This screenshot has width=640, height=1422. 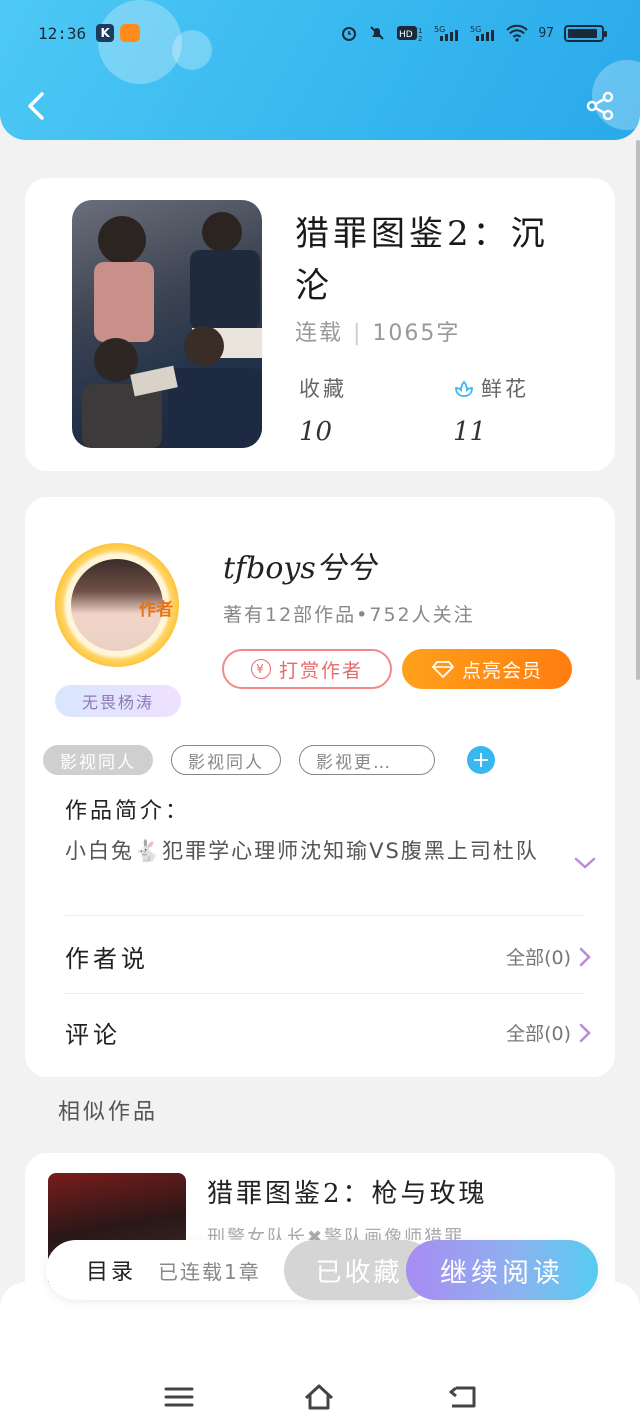 What do you see at coordinates (420, 31) in the screenshot?
I see `svg-text: 1` at bounding box center [420, 31].